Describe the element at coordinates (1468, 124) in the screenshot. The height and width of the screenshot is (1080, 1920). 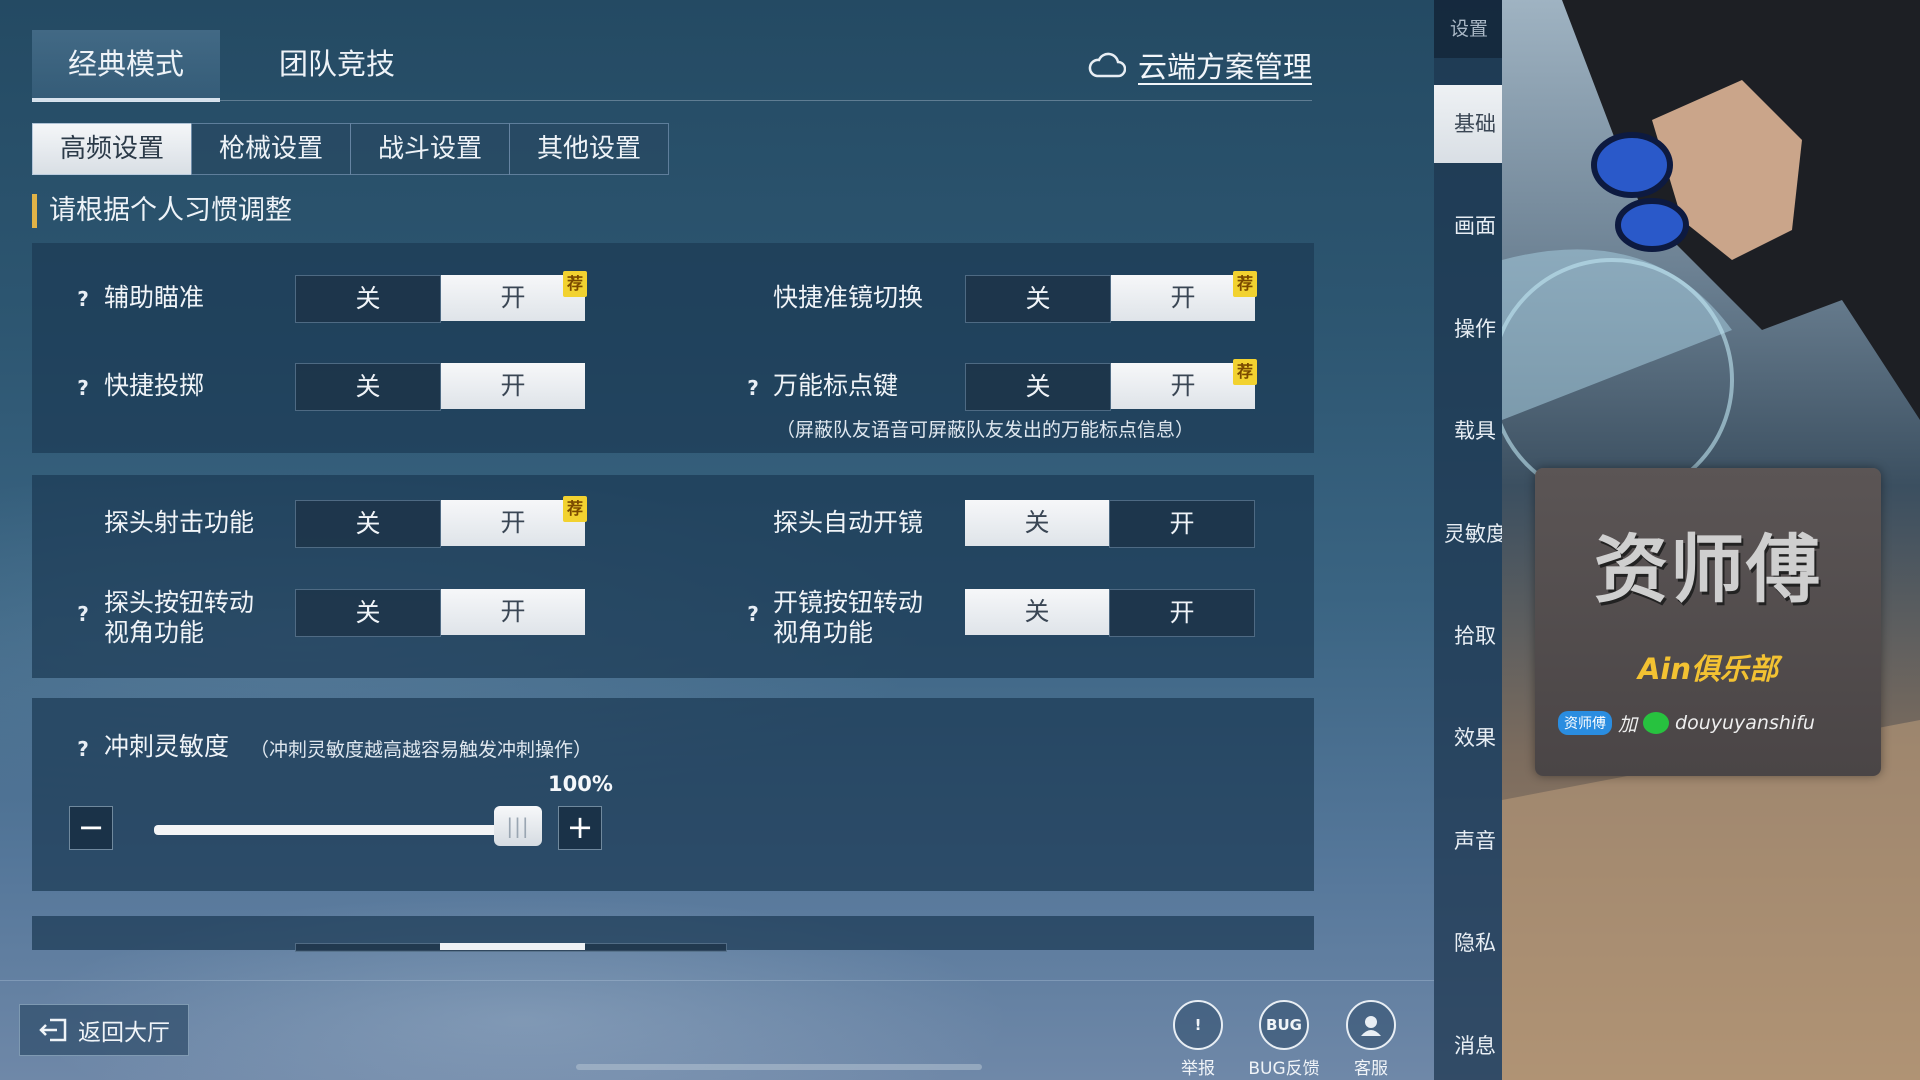
I see `side-nav-item-basic: 基础` at that location.